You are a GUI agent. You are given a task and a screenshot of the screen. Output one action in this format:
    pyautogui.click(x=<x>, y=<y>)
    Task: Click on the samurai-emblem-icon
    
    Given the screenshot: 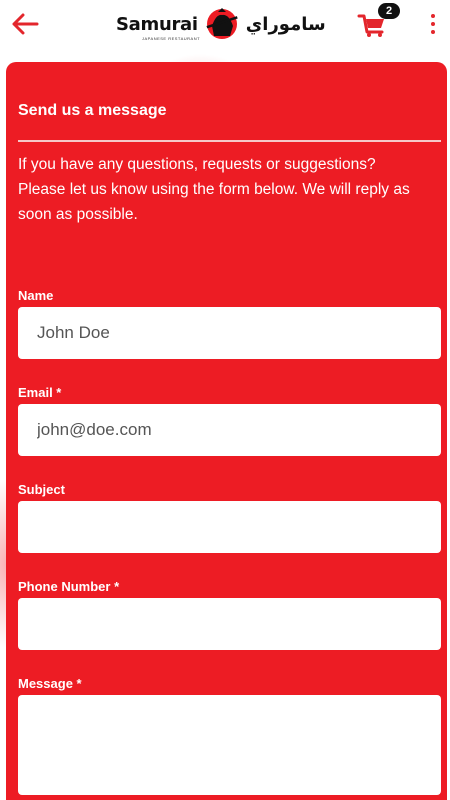 What is the action you would take?
    pyautogui.click(x=222, y=23)
    